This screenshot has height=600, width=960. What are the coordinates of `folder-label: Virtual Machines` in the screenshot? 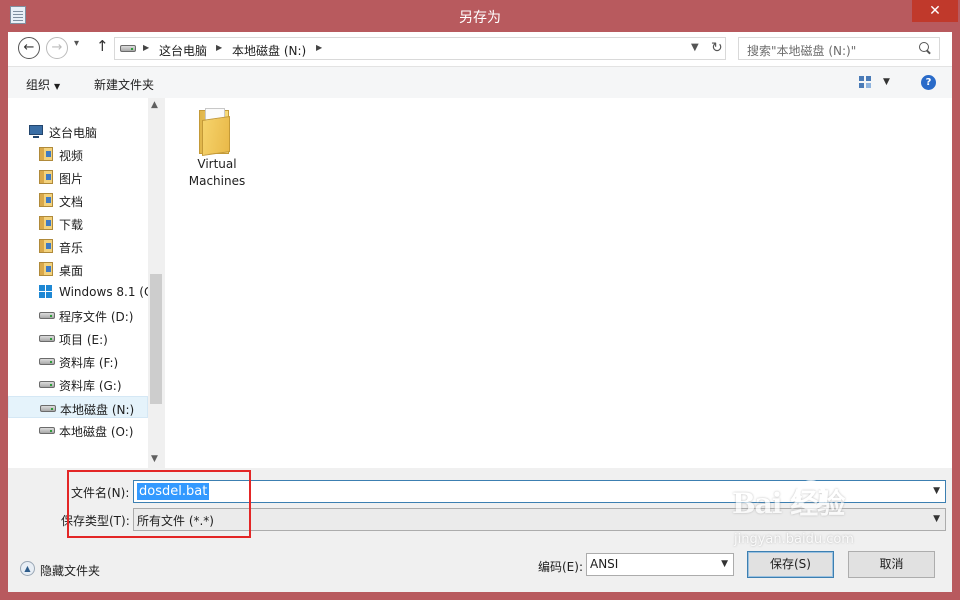 It's located at (217, 173).